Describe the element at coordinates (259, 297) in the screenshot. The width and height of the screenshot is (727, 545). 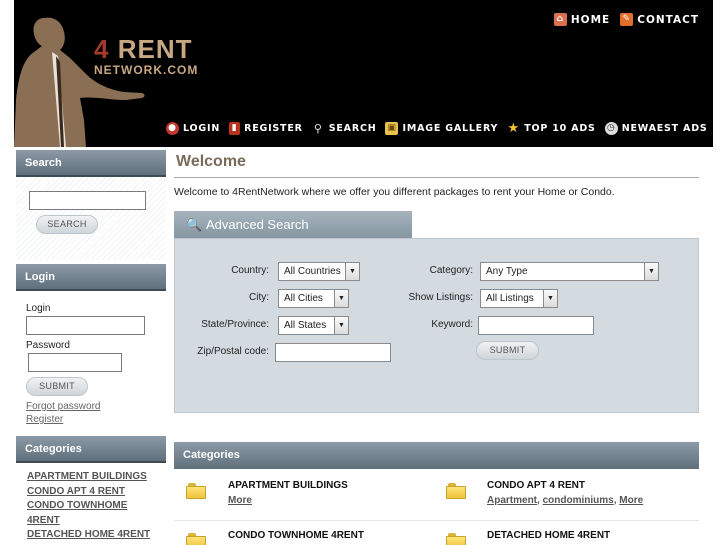
I see `city-label: City:` at that location.